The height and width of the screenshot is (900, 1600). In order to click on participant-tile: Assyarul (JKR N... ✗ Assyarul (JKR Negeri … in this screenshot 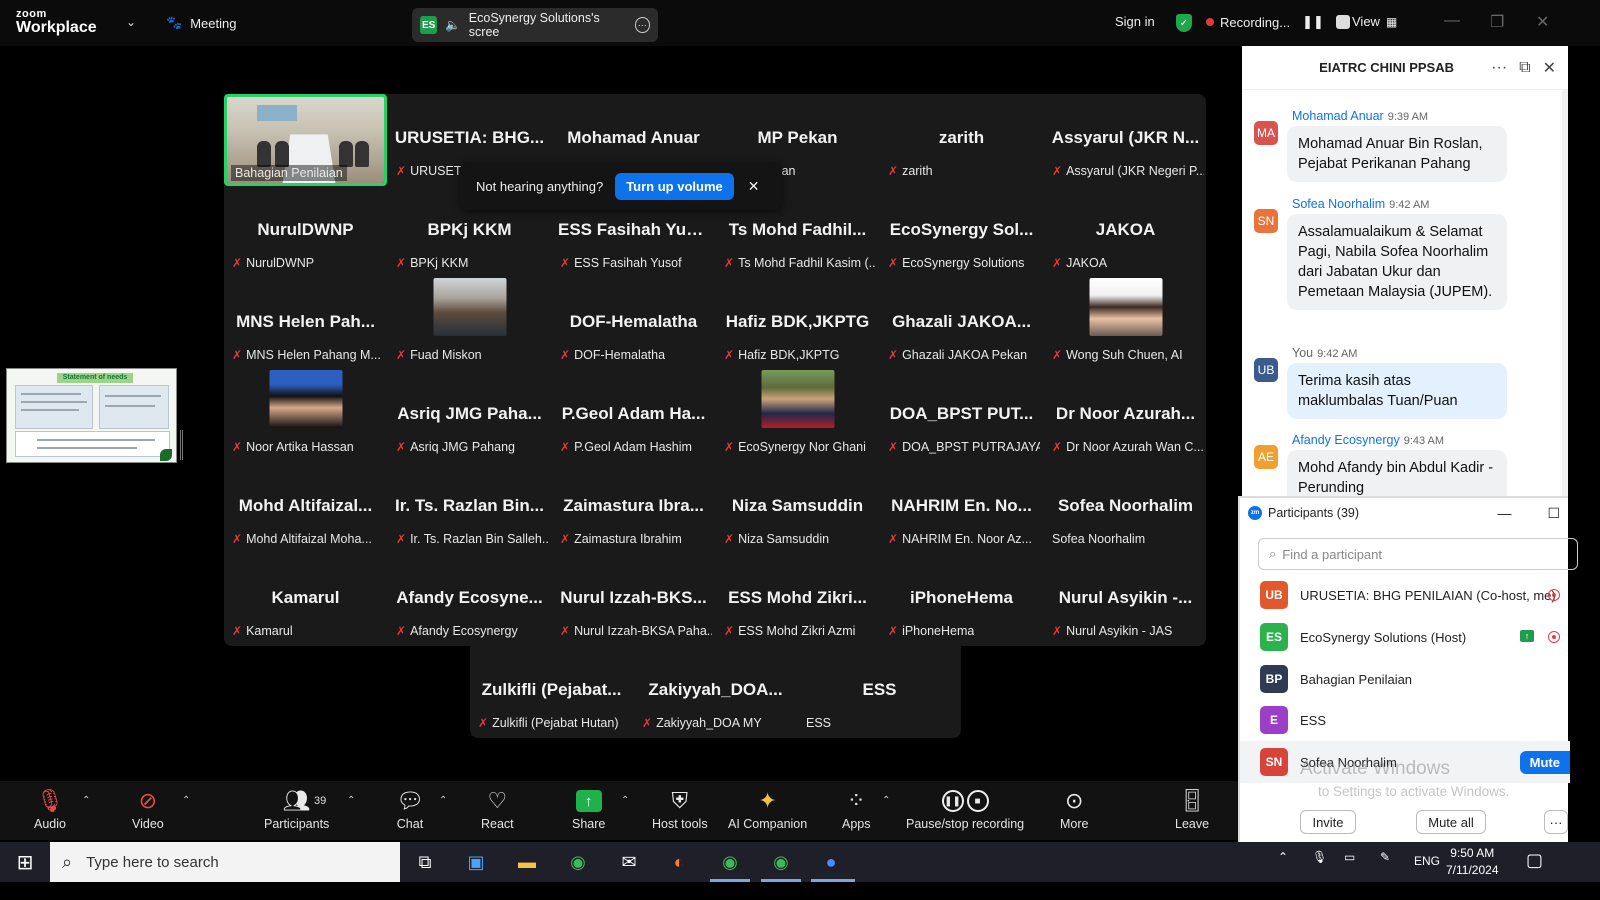, I will do `click(1125, 140)`.